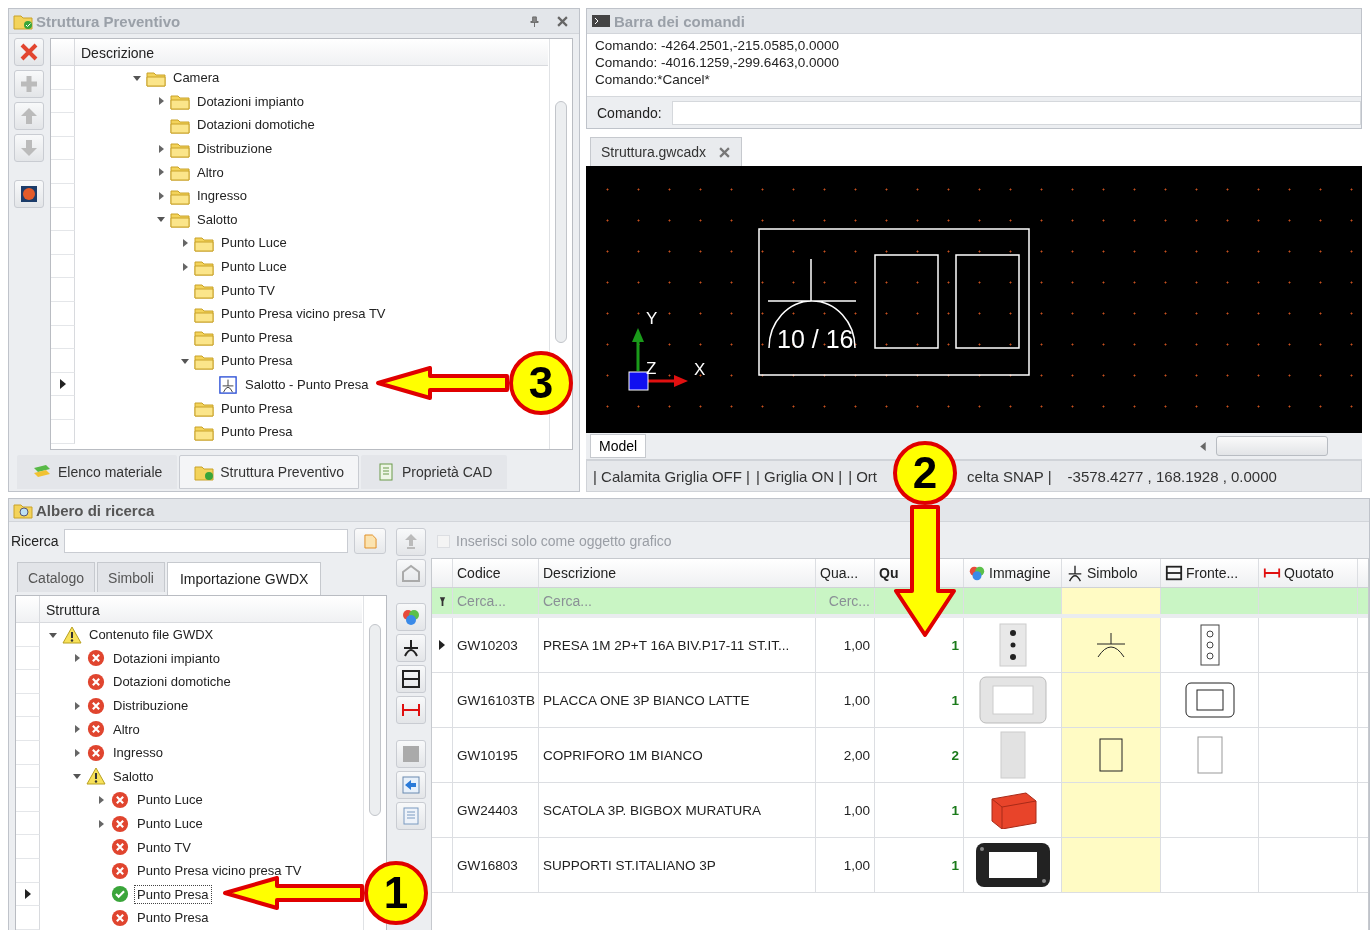 The height and width of the screenshot is (930, 1370). Describe the element at coordinates (534, 21) in the screenshot. I see `pin-icon` at that location.